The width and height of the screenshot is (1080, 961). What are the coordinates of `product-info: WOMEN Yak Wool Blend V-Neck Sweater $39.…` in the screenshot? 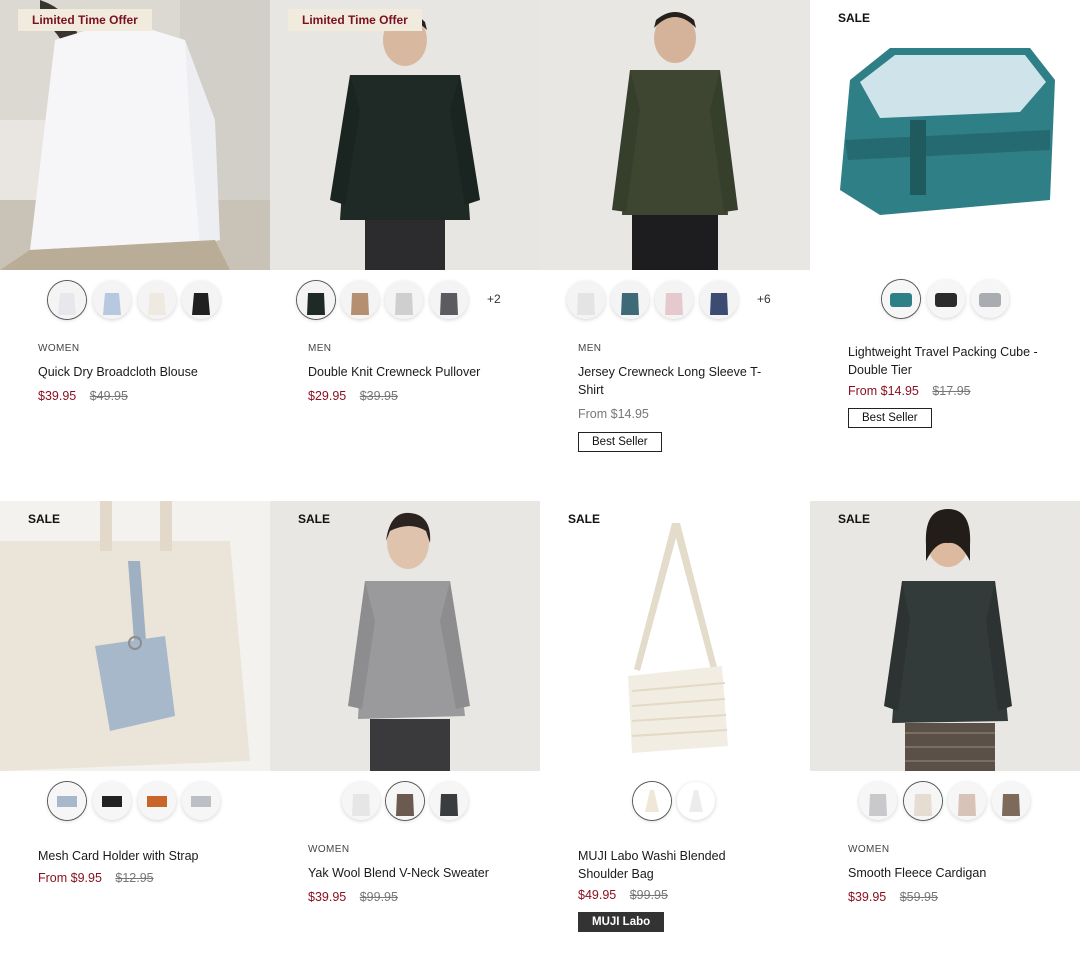 It's located at (418, 874).